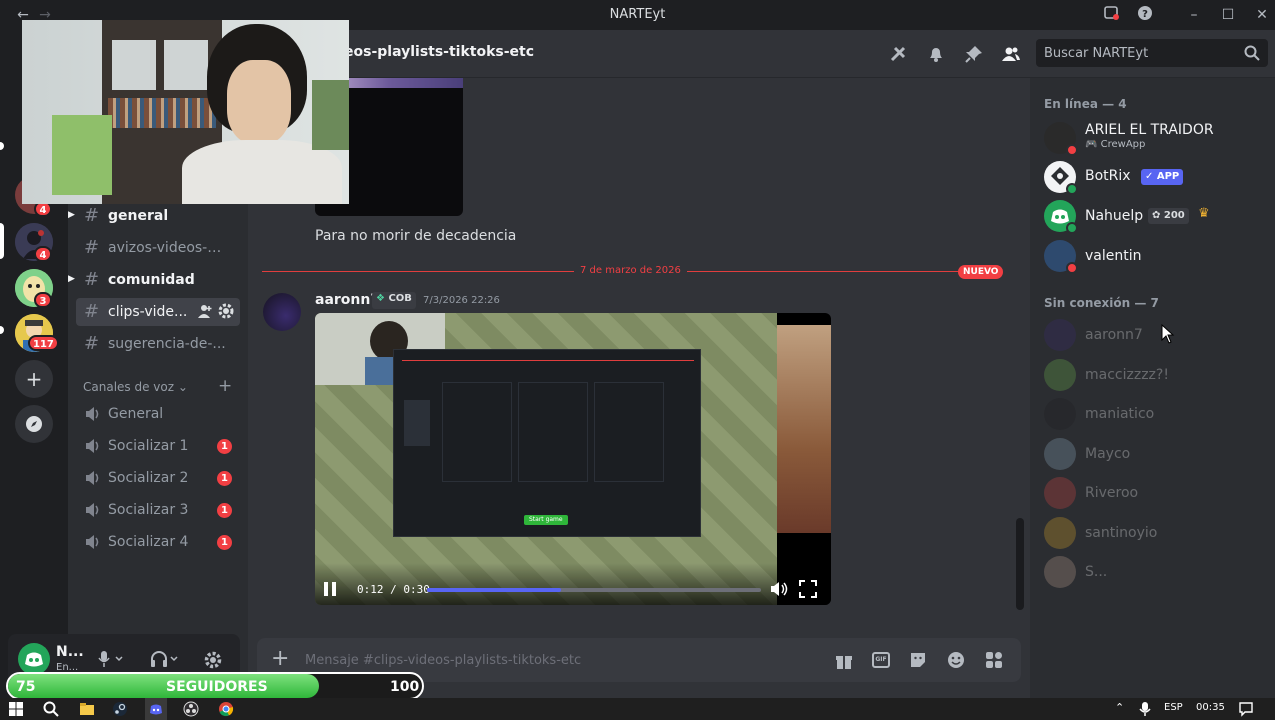  What do you see at coordinates (918, 660) in the screenshot?
I see `sticker-icon` at bounding box center [918, 660].